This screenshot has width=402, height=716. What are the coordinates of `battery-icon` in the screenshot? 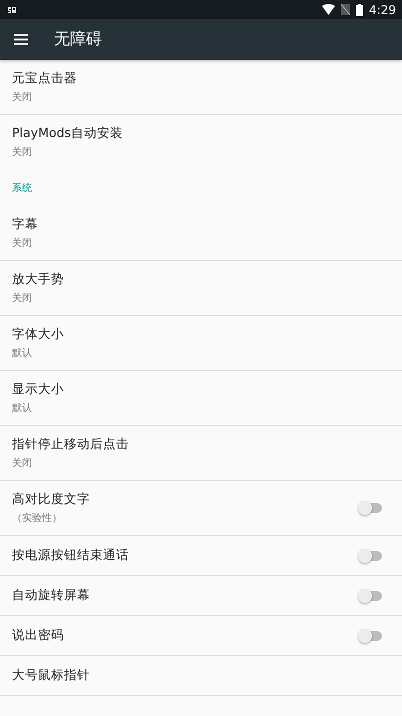 It's located at (360, 10).